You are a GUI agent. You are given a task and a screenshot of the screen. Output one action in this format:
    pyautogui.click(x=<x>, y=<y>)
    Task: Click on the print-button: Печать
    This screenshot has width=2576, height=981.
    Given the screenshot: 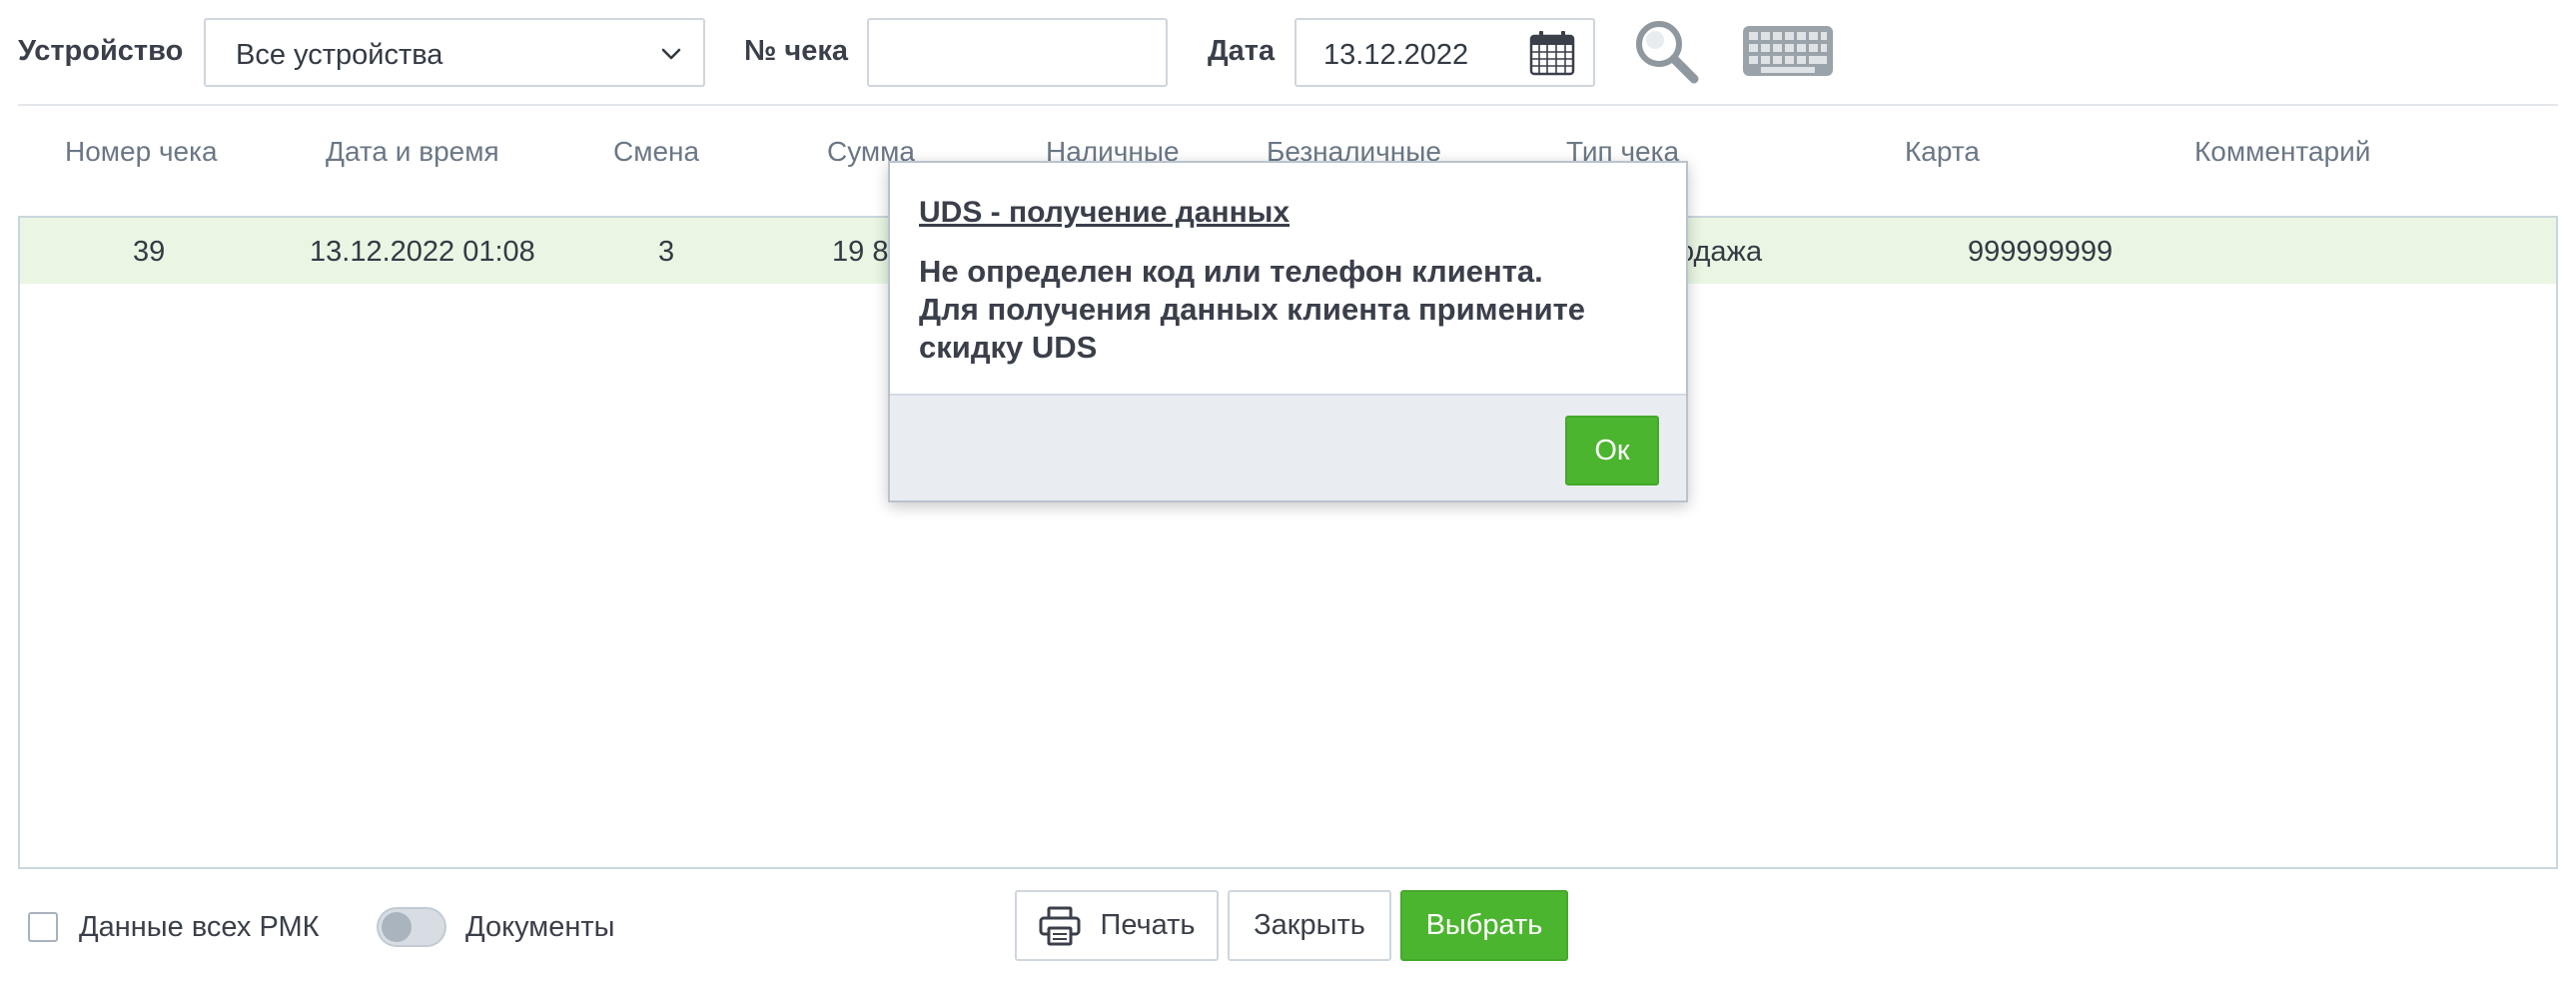 What is the action you would take?
    pyautogui.click(x=1117, y=926)
    